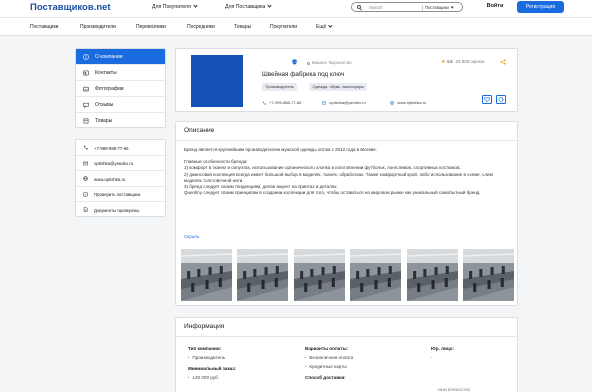 The image size is (592, 392). I want to click on favorite-button, so click(487, 99).